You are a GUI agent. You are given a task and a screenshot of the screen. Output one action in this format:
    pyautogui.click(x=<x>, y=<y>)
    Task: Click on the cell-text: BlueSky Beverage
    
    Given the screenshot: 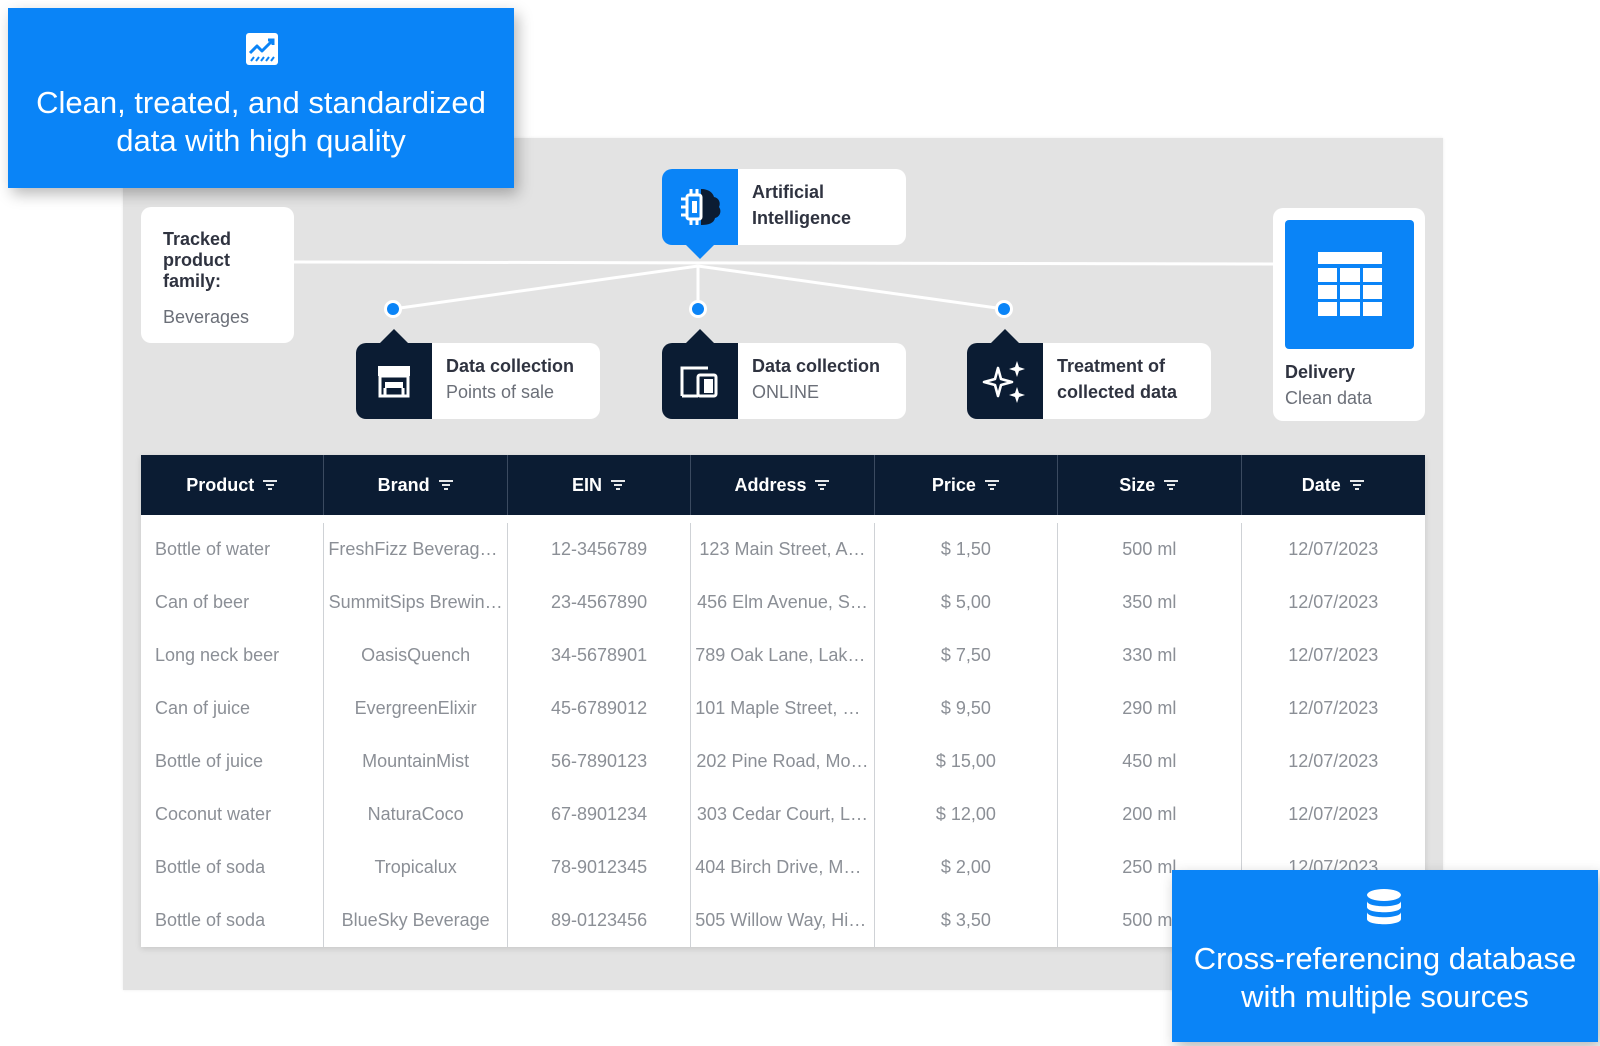 What is the action you would take?
    pyautogui.click(x=415, y=920)
    